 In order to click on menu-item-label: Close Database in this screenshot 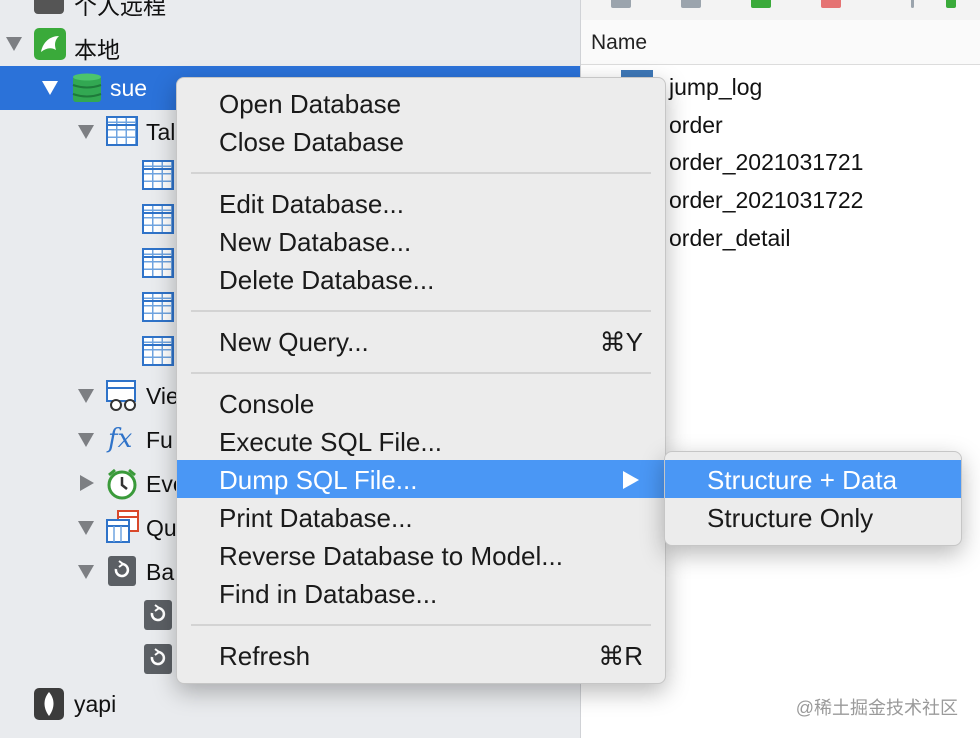, I will do `click(311, 142)`.